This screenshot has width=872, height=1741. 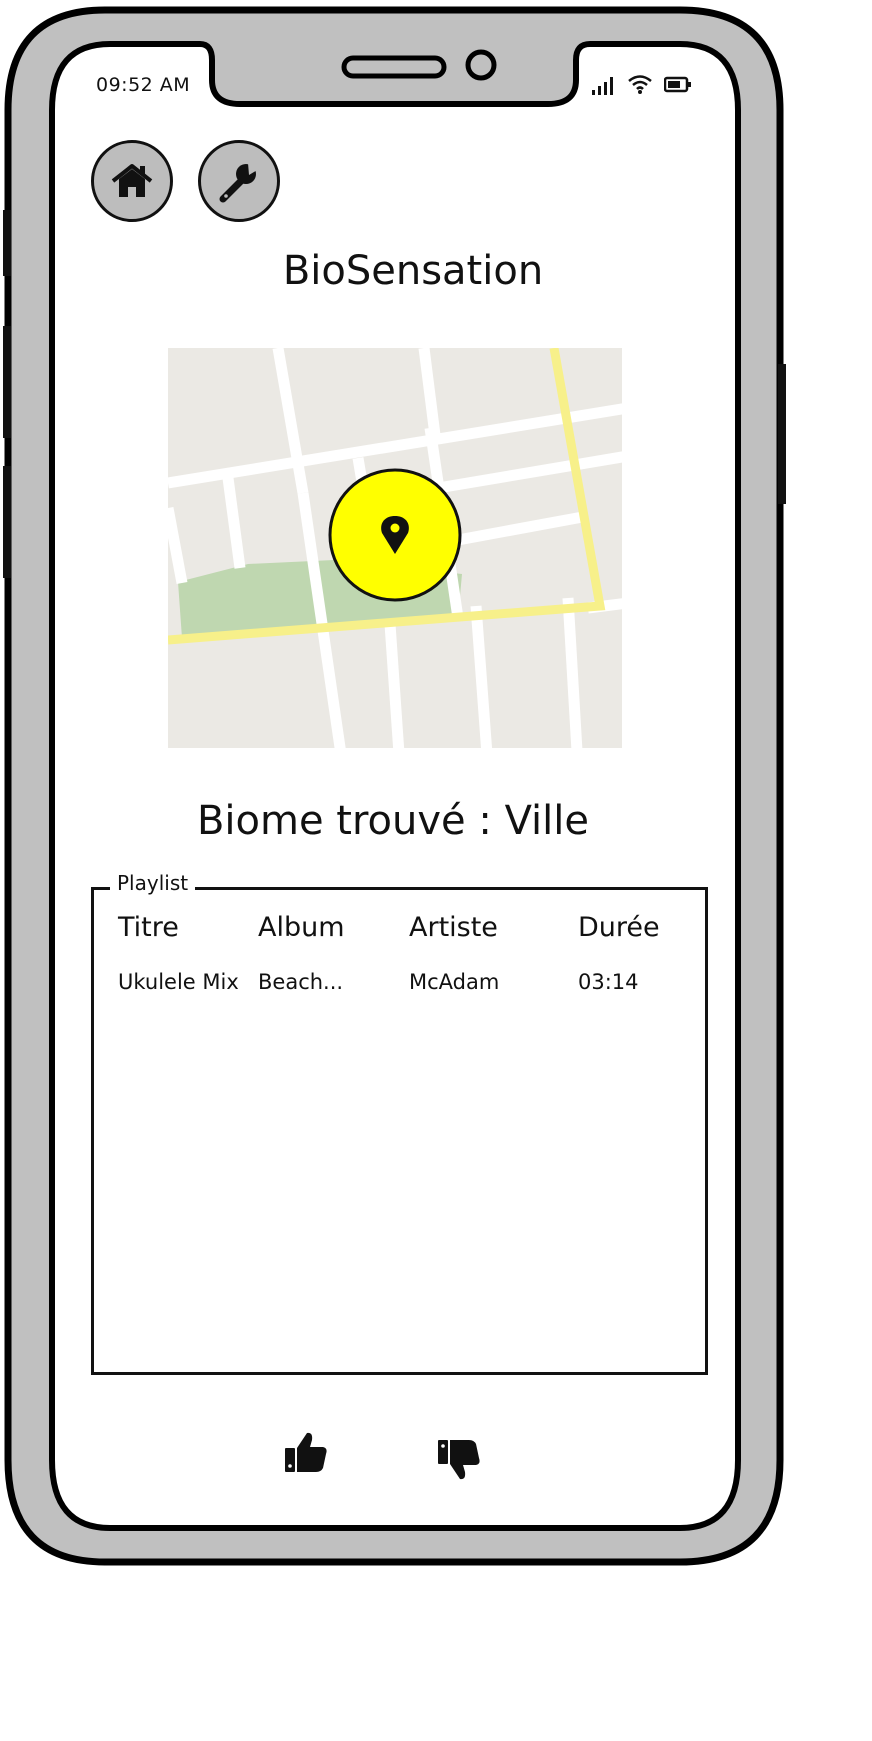 I want to click on wifi-icon, so click(x=640, y=84).